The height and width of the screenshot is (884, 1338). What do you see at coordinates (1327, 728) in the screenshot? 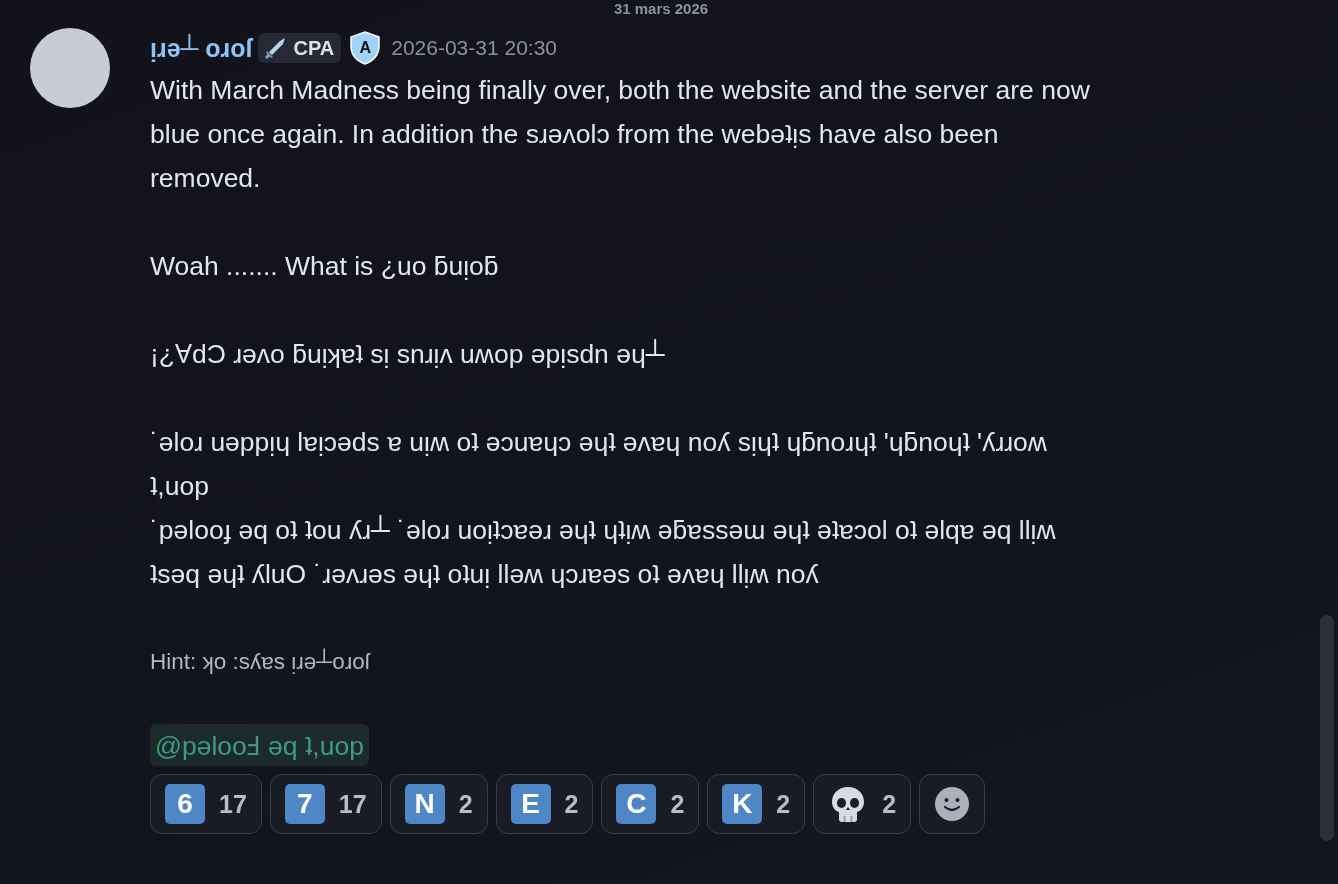
I see `scrollbar` at bounding box center [1327, 728].